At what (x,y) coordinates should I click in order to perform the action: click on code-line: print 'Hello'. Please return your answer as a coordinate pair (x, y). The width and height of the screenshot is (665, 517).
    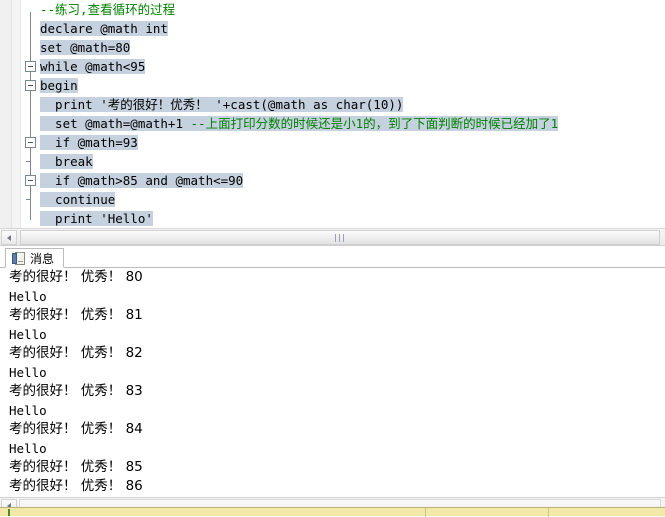
    Looking at the image, I should click on (352, 218).